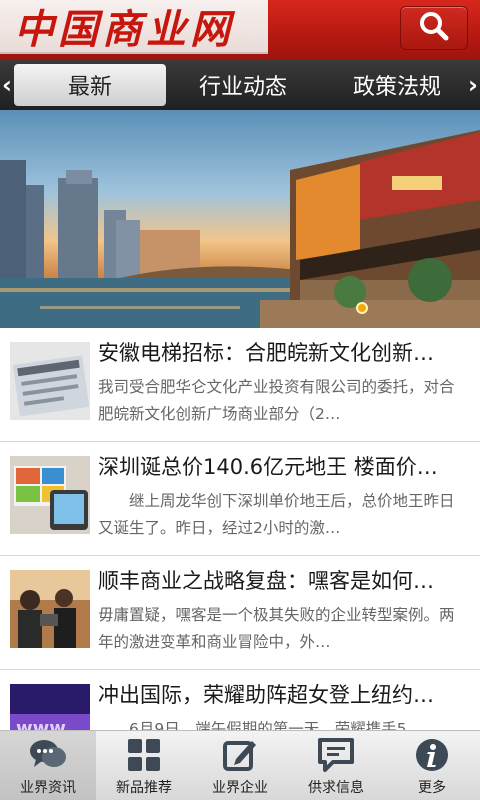 This screenshot has width=480, height=800. I want to click on news-thumbnail-newspaper, so click(50, 381).